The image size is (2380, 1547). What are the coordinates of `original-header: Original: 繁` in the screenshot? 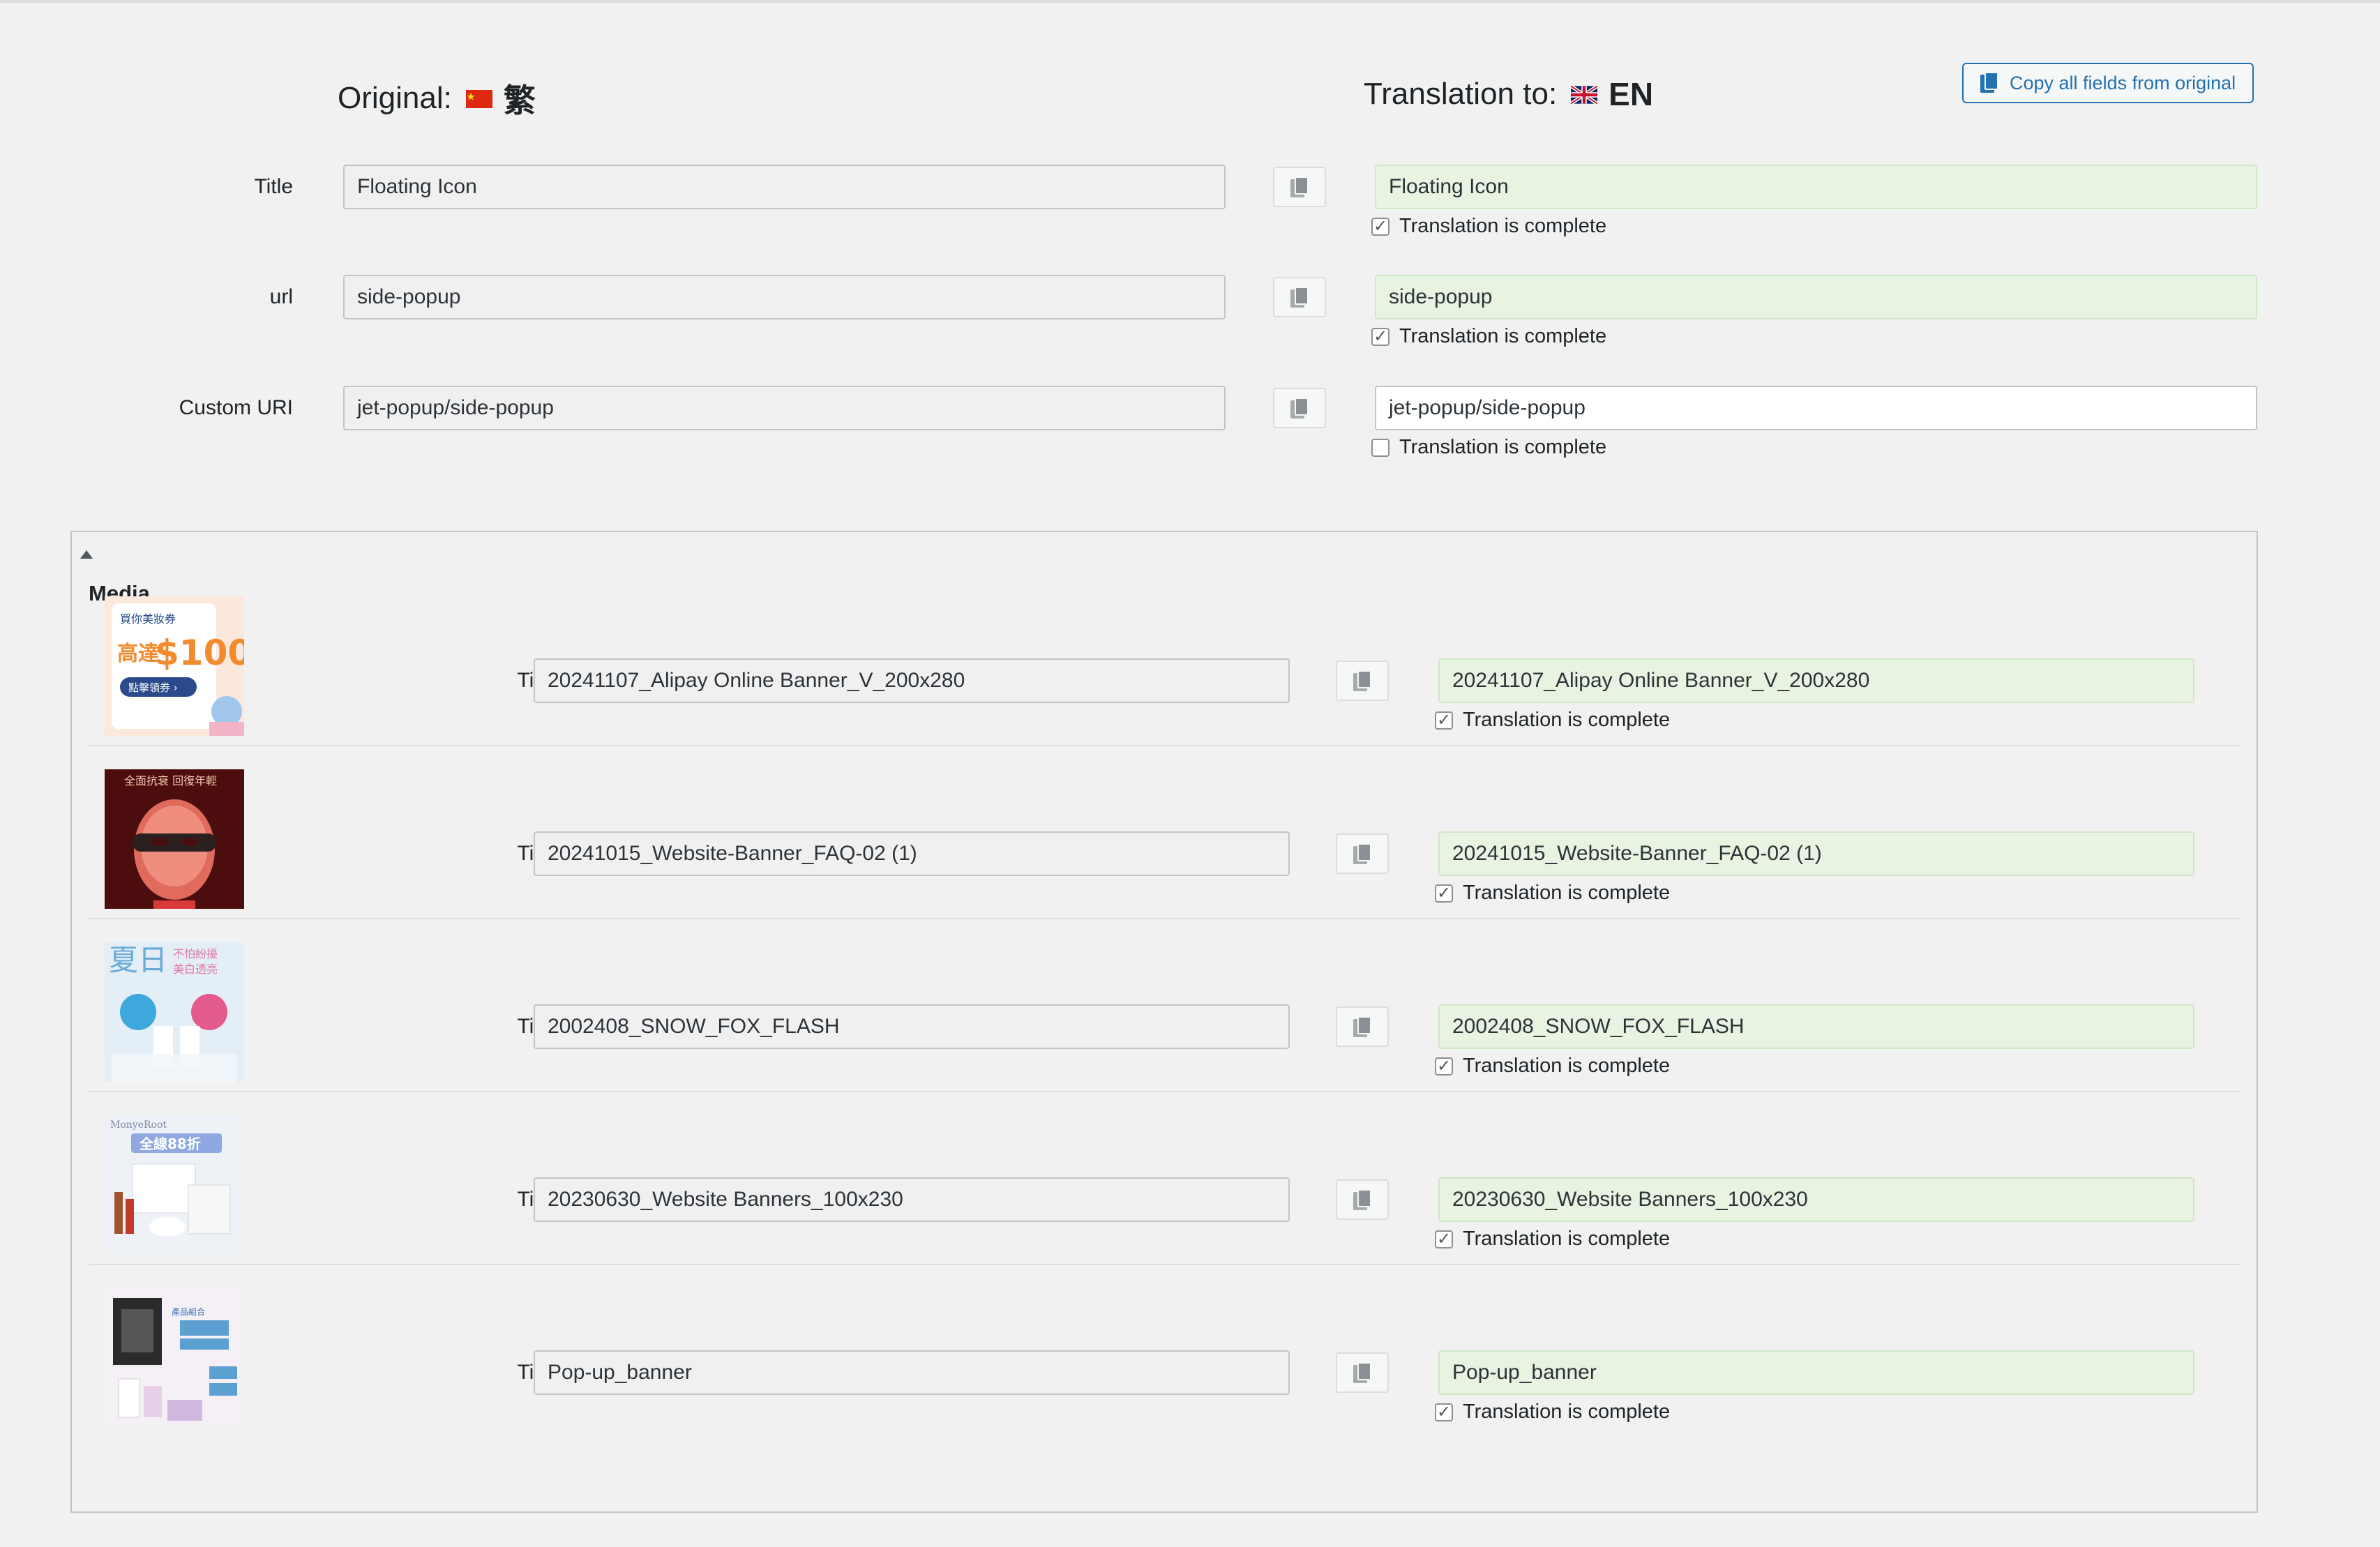 It's located at (437, 98).